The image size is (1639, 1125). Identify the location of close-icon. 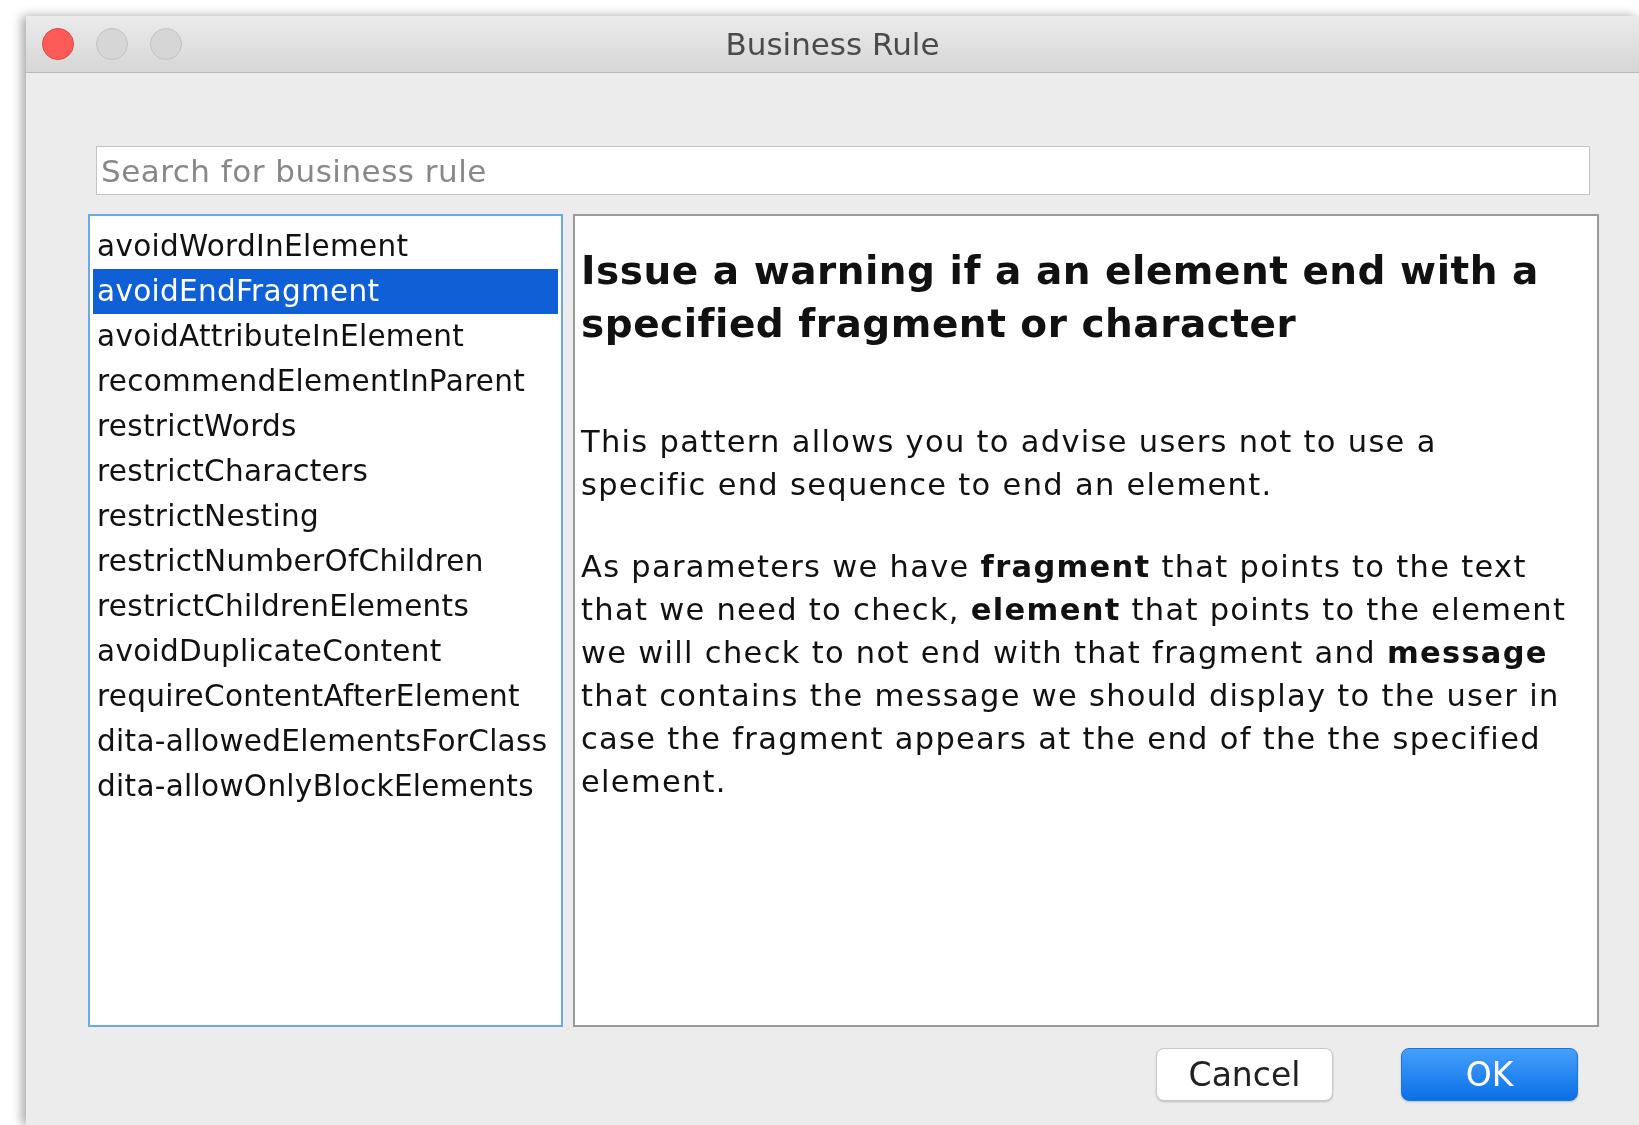
(58, 44).